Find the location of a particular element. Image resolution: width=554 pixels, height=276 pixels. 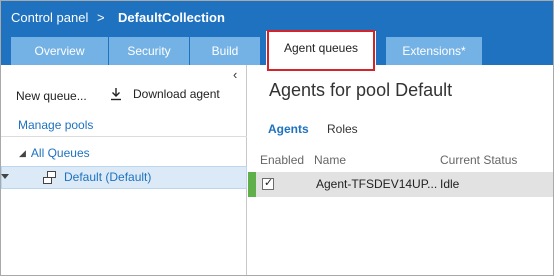

column-header-enabled: Enabled is located at coordinates (282, 160).